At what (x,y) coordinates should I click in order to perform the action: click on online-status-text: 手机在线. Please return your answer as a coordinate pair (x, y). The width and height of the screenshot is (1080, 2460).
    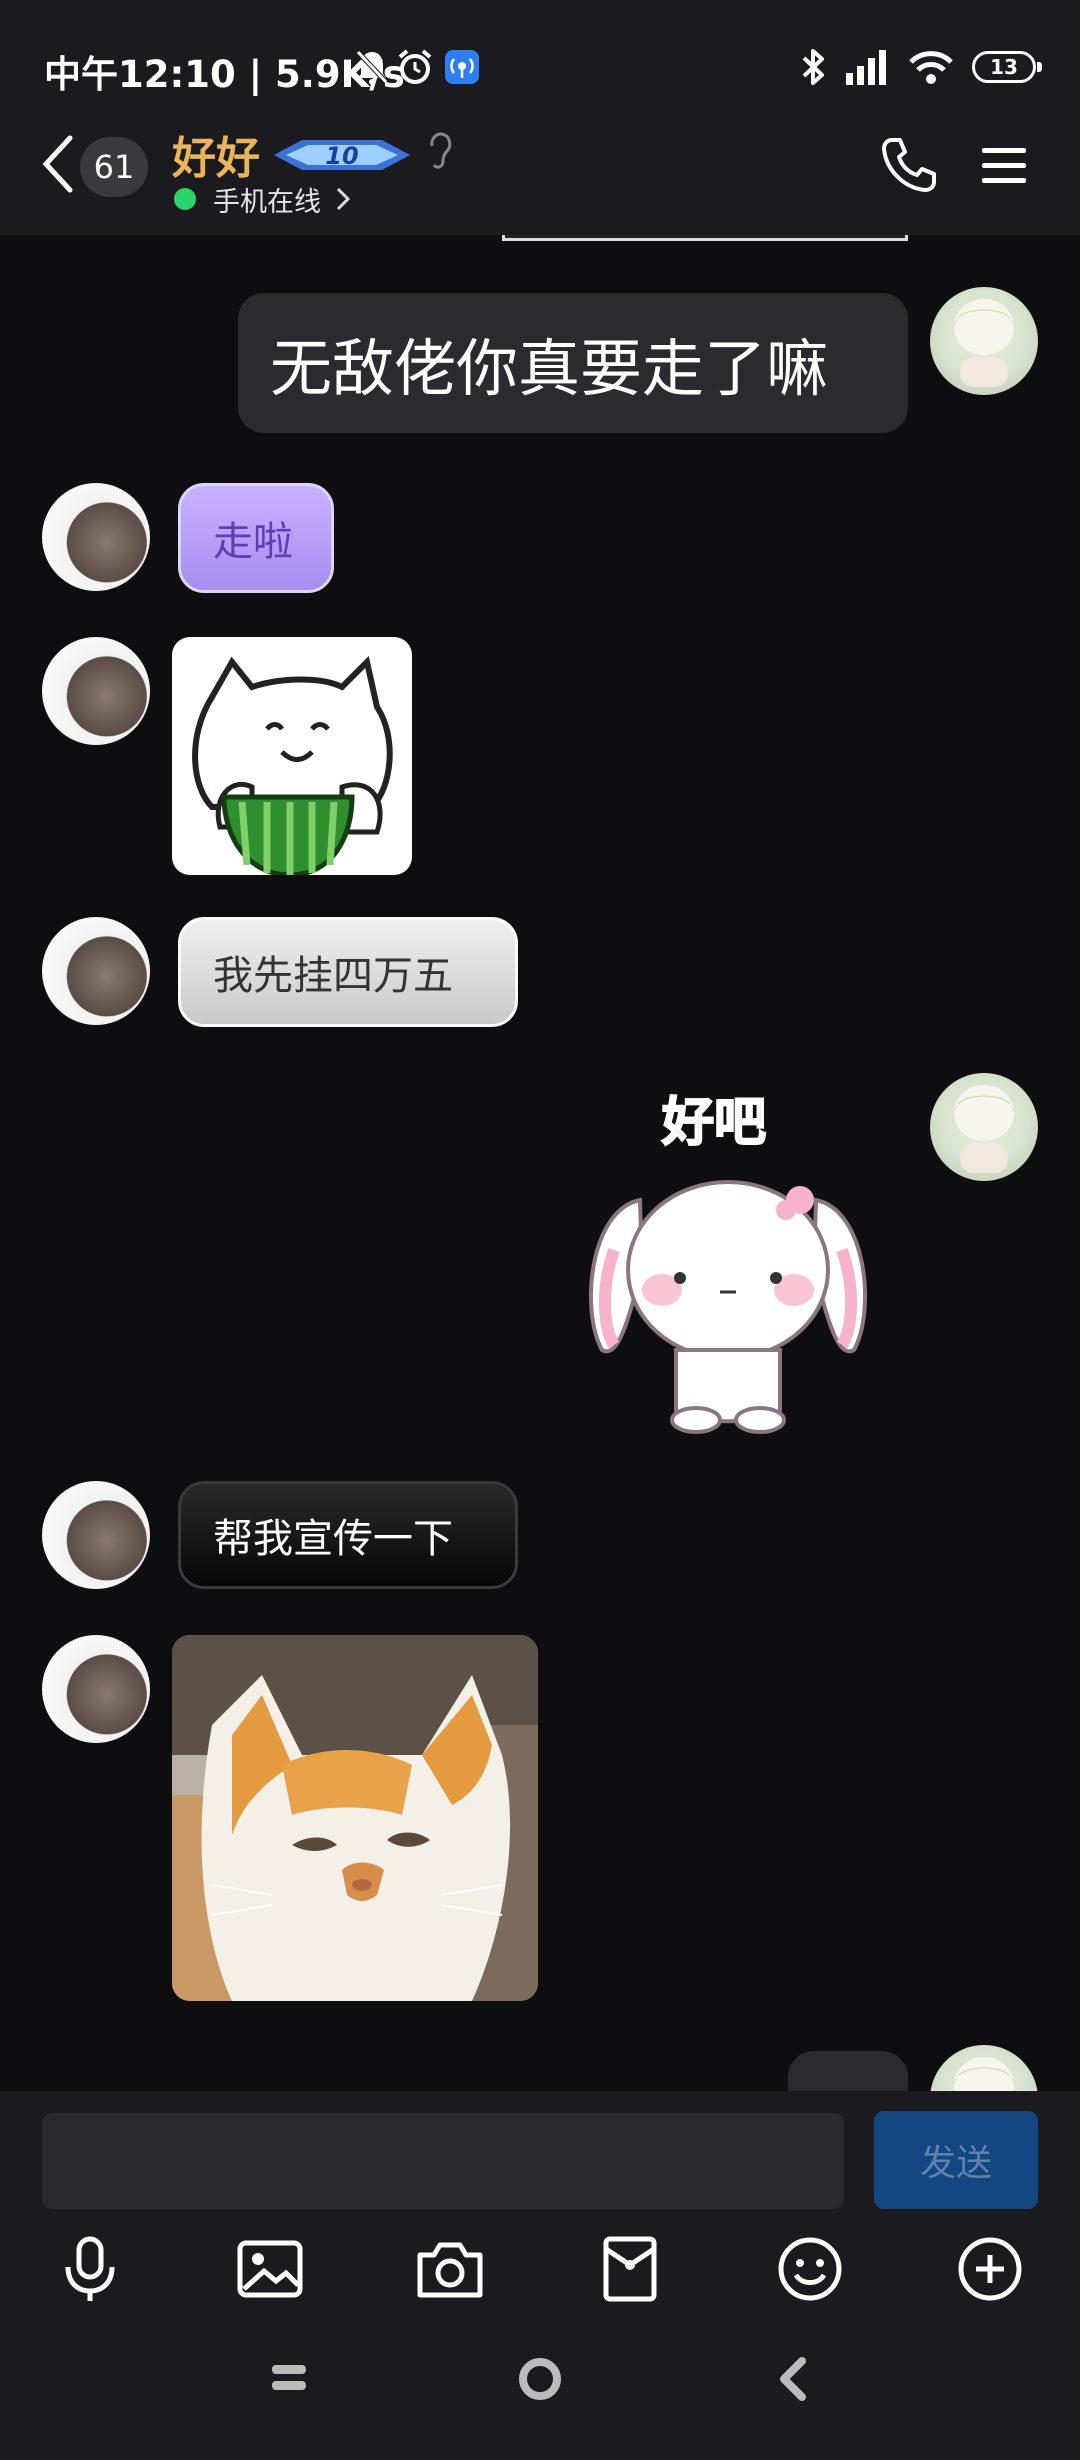
    Looking at the image, I should click on (267, 199).